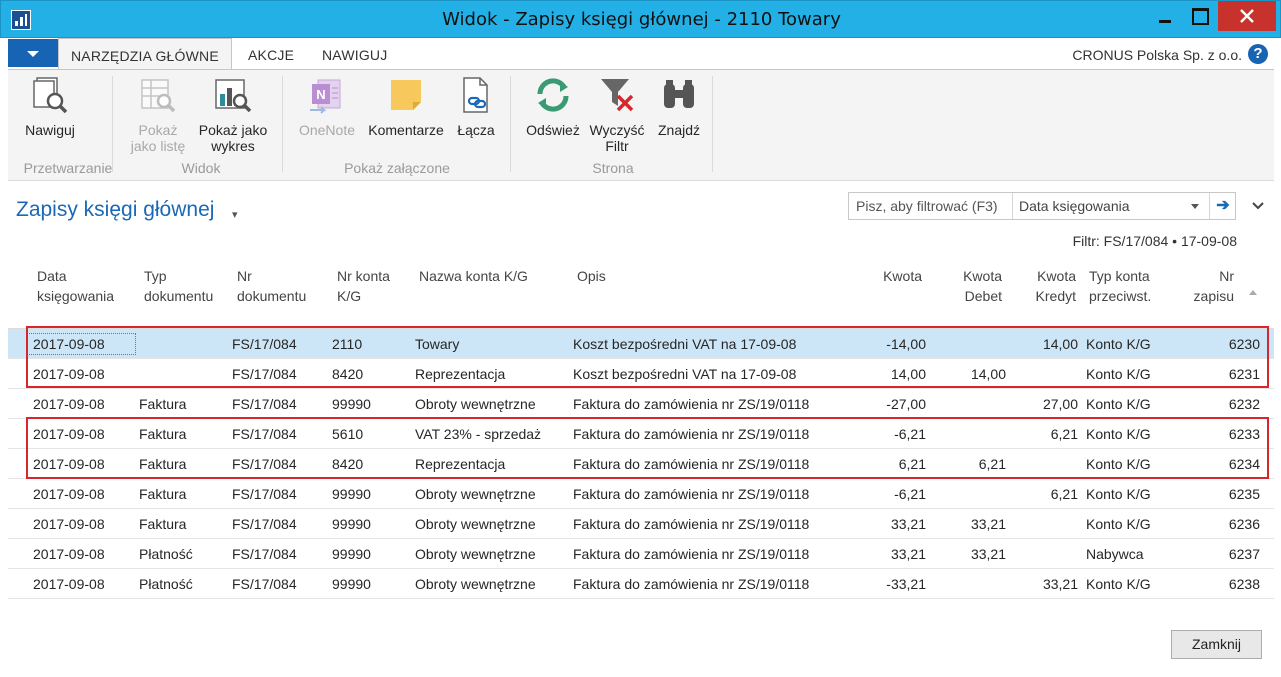  I want to click on help-icon: ?, so click(1258, 54).